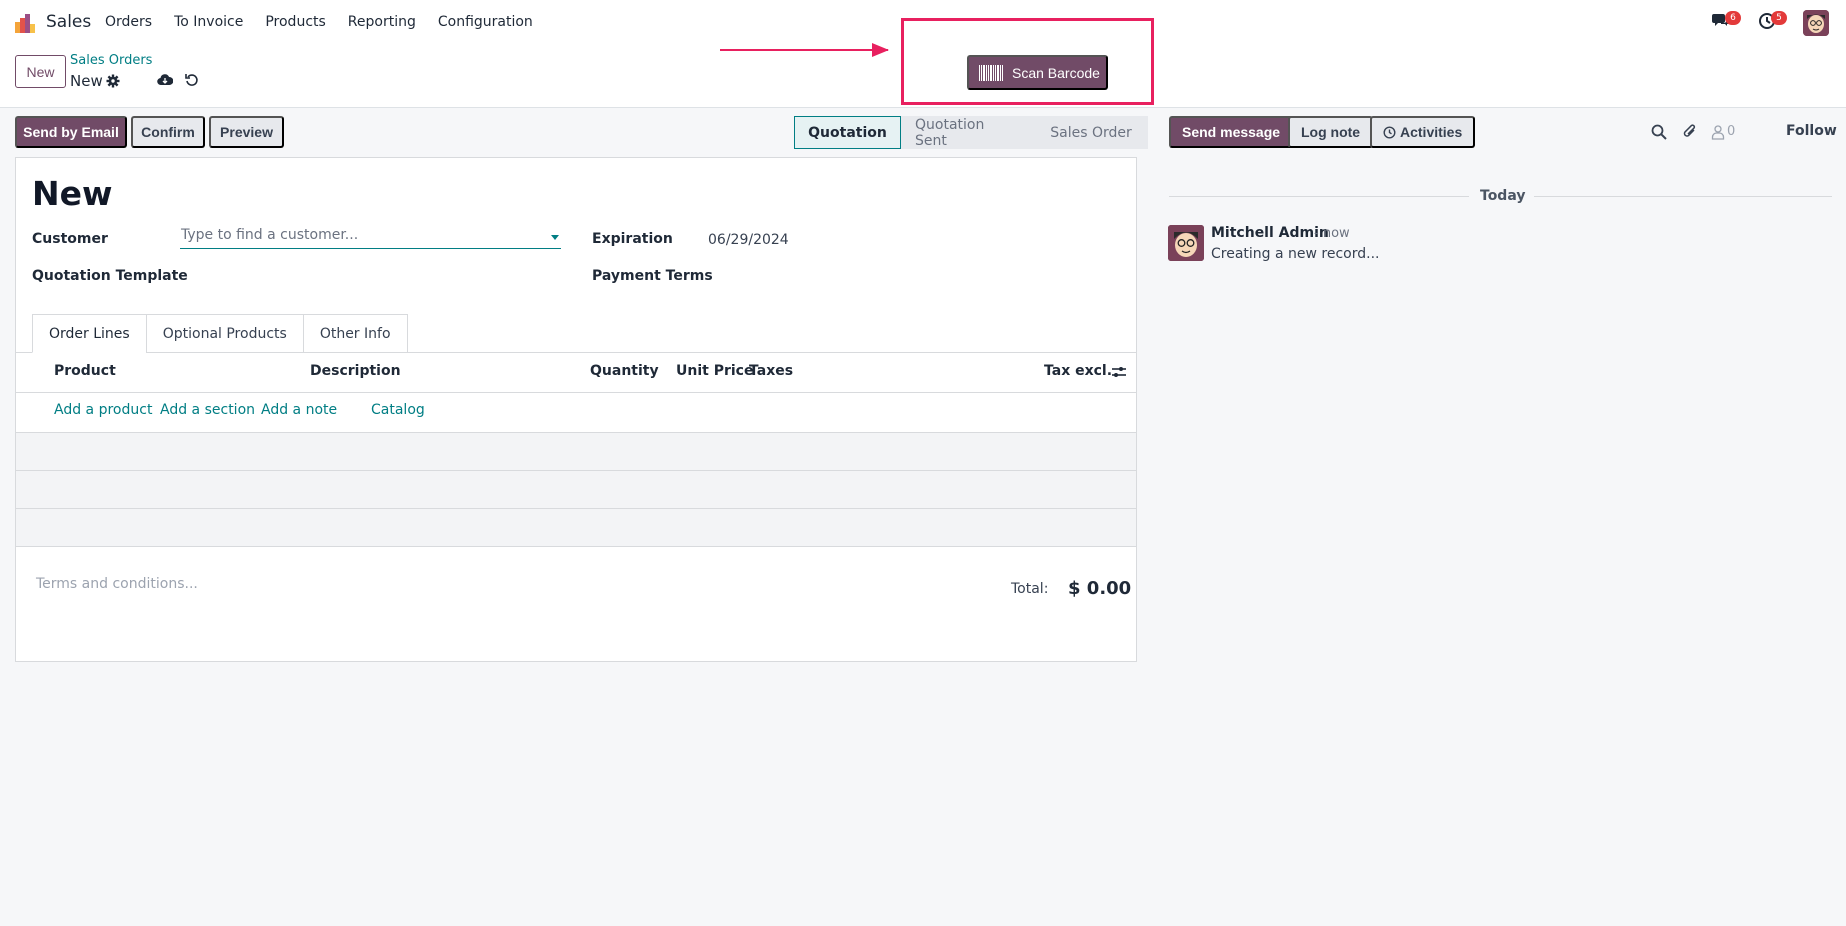  What do you see at coordinates (1331, 132) in the screenshot?
I see `log-note-button: Log note` at bounding box center [1331, 132].